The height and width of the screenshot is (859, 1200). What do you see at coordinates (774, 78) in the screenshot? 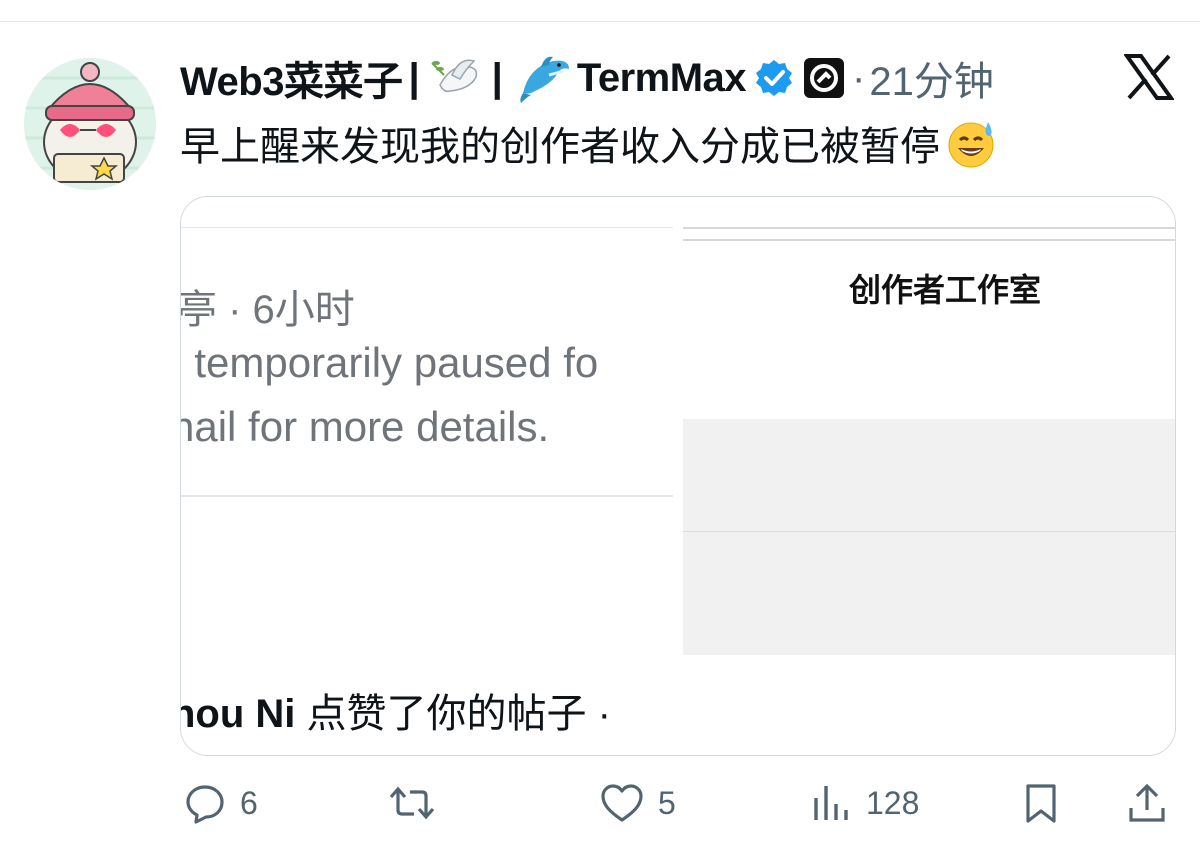
I see `verified-badge-icon` at bounding box center [774, 78].